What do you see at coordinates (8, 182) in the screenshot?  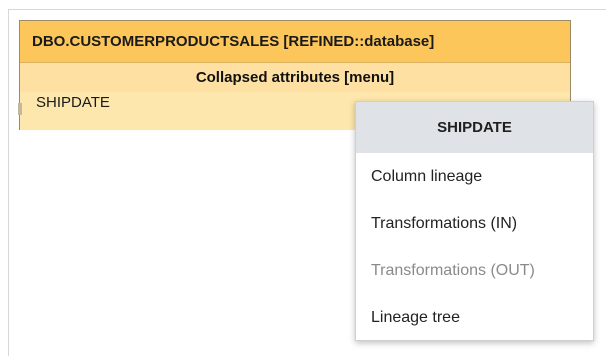 I see `canvas-border-left` at bounding box center [8, 182].